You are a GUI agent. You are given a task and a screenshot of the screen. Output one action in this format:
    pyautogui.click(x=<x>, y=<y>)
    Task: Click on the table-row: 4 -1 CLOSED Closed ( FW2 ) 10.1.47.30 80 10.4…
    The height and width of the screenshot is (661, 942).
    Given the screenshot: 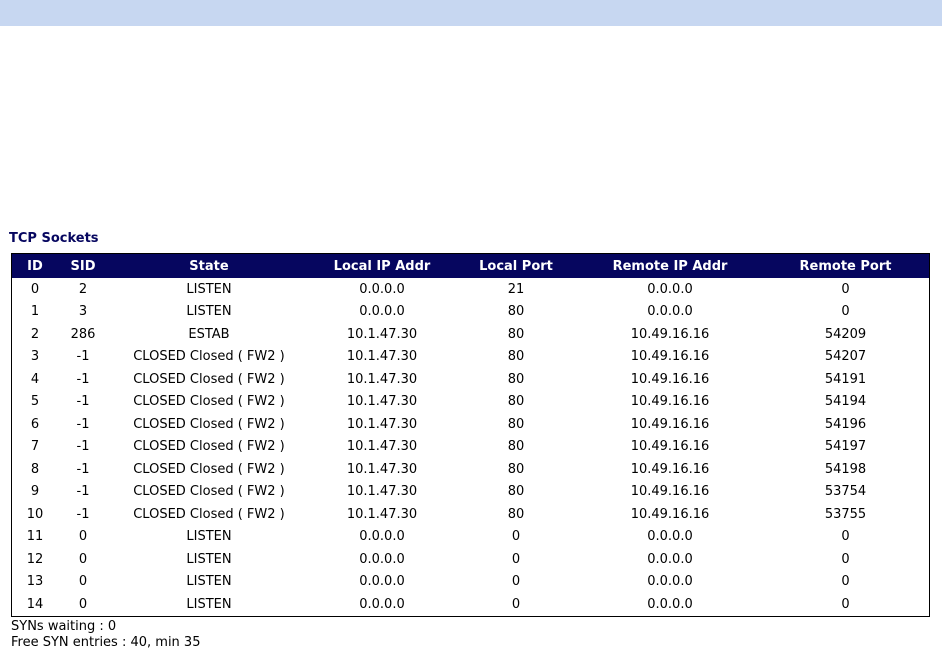 What is the action you would take?
    pyautogui.click(x=470, y=379)
    